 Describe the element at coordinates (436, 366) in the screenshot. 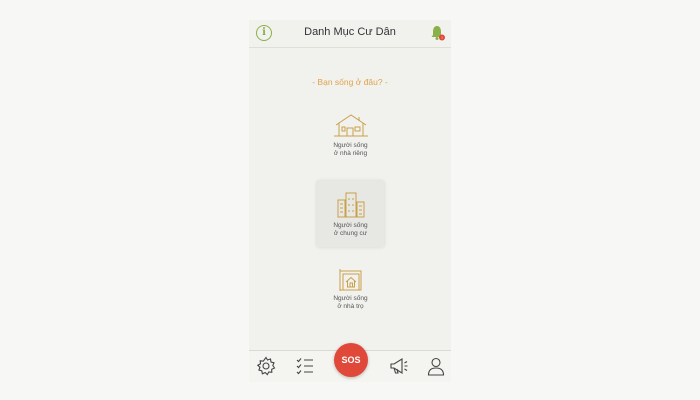

I see `profile-icon` at that location.